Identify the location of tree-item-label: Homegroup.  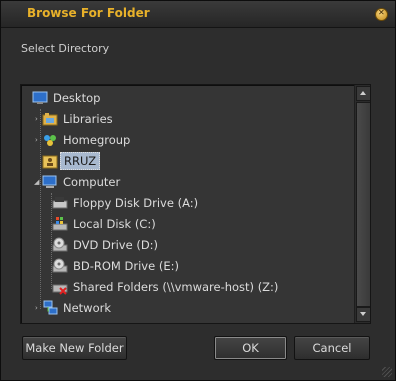
(97, 140).